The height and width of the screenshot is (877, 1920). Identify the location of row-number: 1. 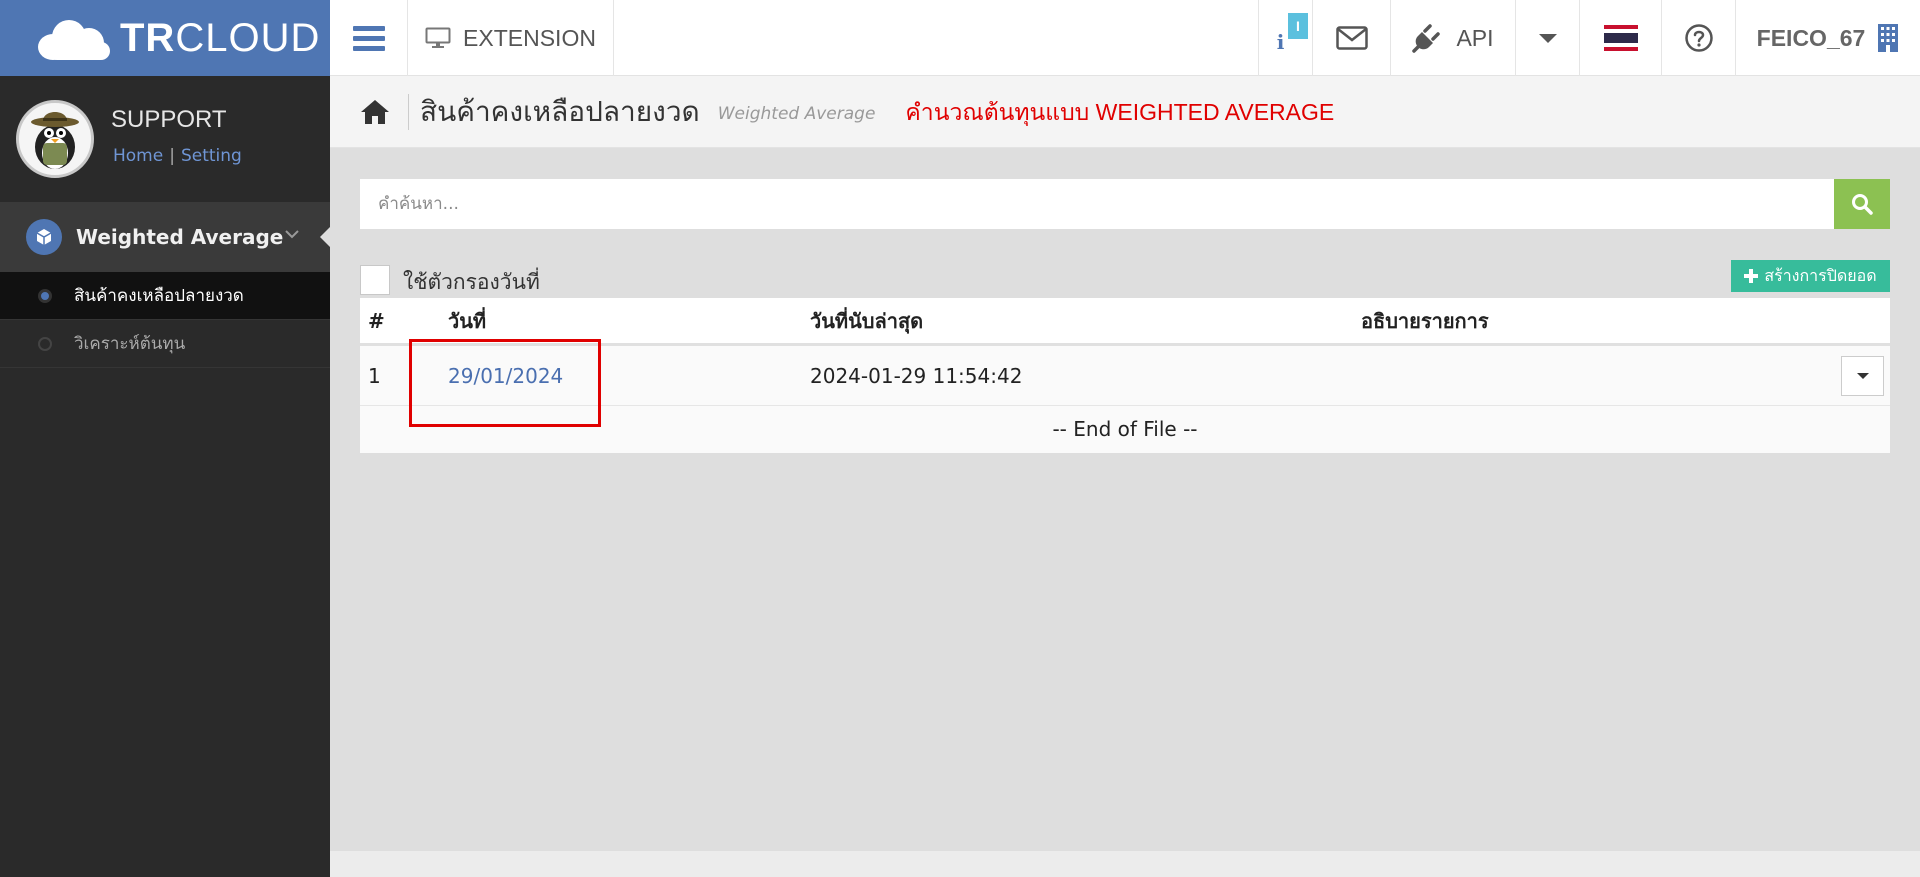
(374, 375).